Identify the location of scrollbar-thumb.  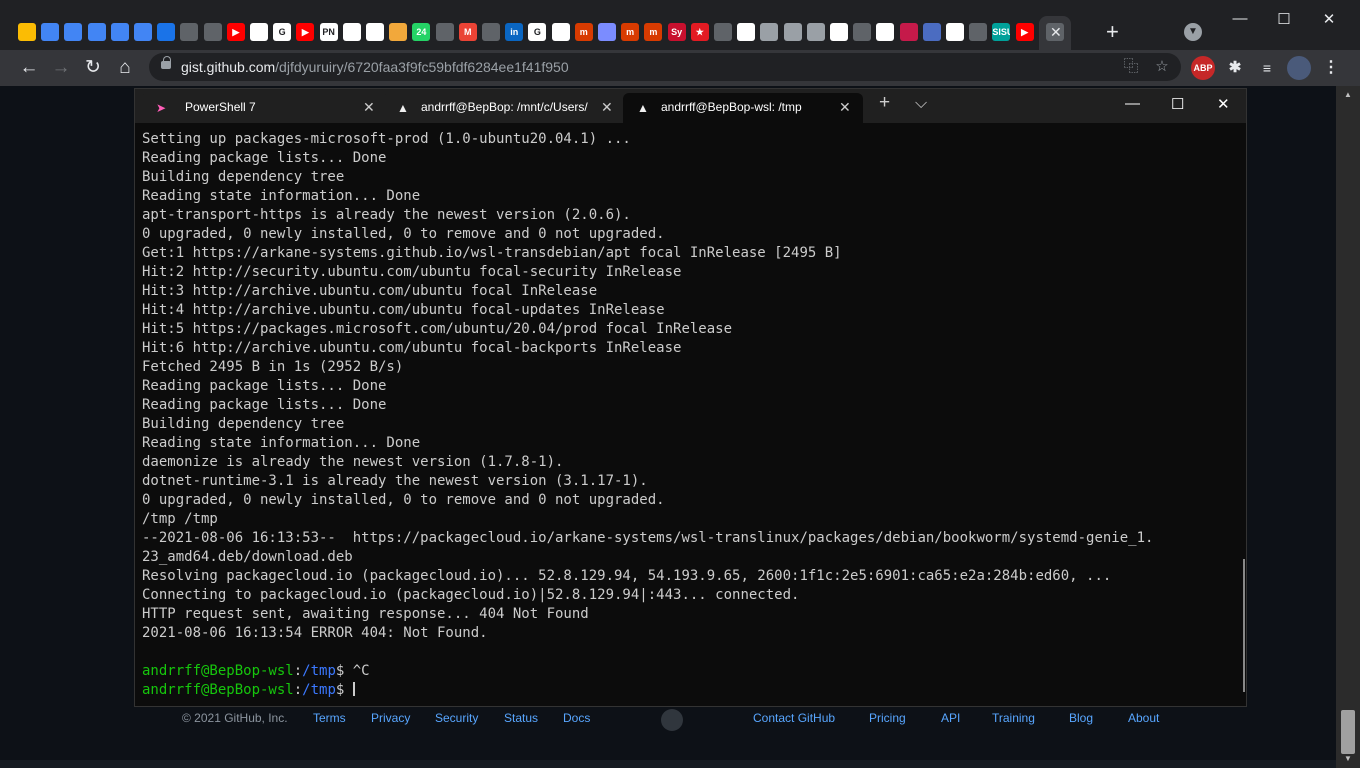
(1348, 732).